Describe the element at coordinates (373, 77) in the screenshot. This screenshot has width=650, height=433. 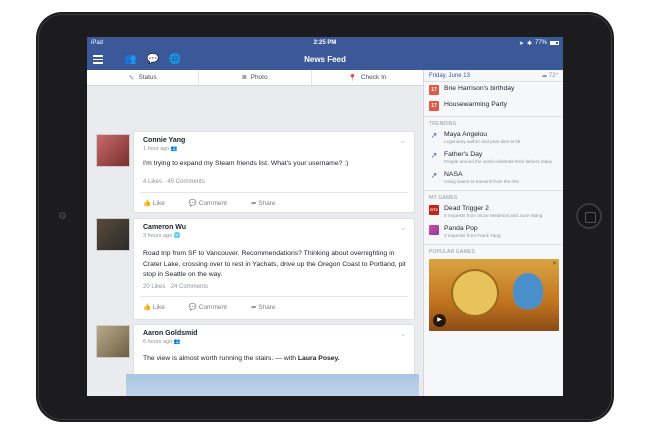
I see `checkin-label: Check In` at that location.